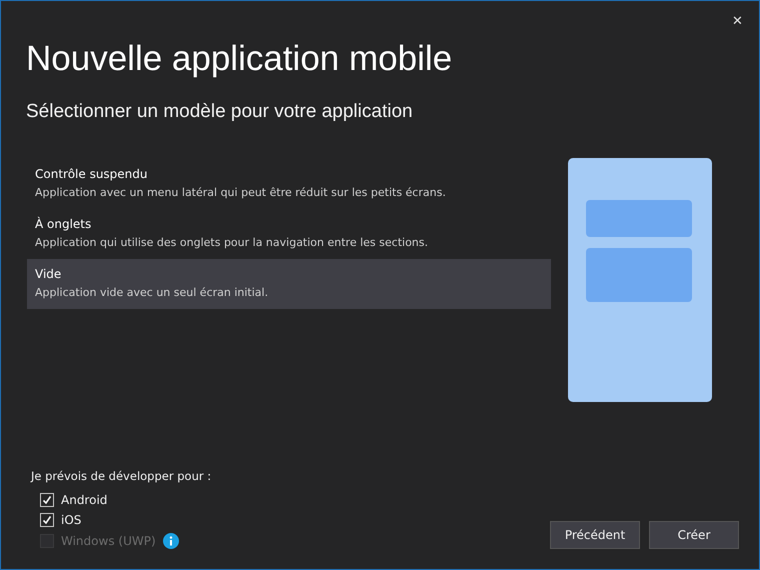 This screenshot has width=760, height=570. I want to click on checkbox-label: Windows (UWP), so click(108, 541).